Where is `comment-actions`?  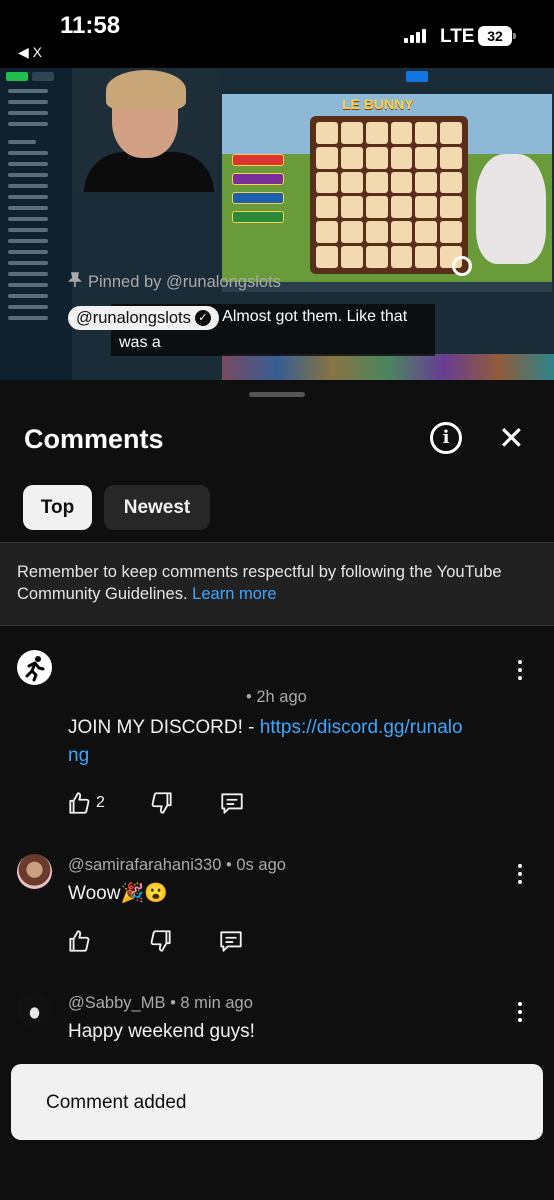 comment-actions is located at coordinates (155, 941).